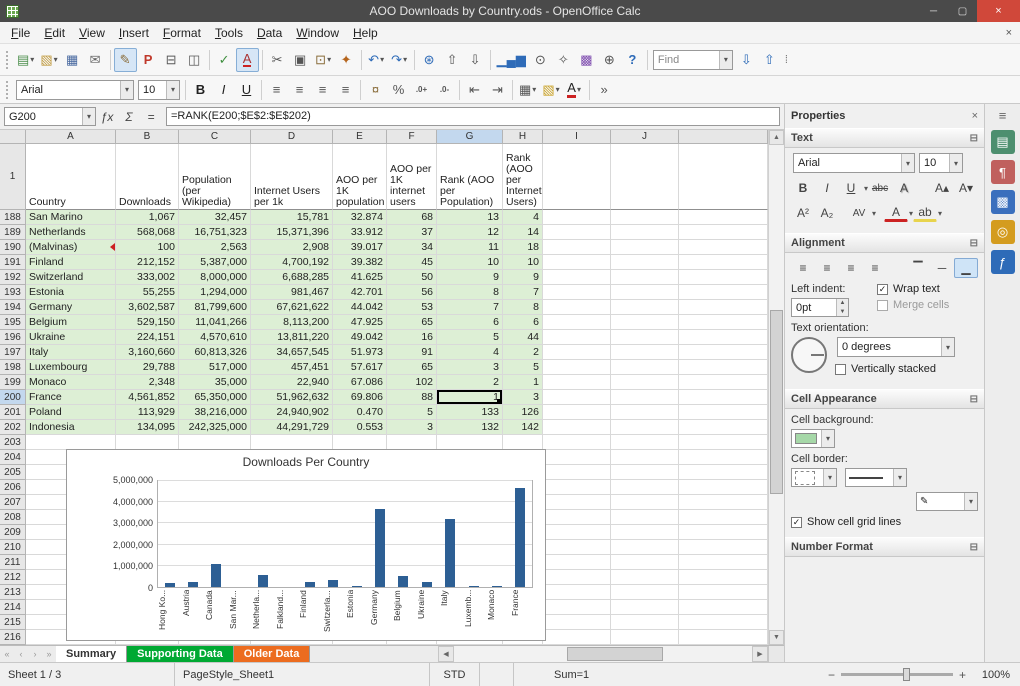 This screenshot has height=686, width=1020. I want to click on cell-H193: 7, so click(523, 292).